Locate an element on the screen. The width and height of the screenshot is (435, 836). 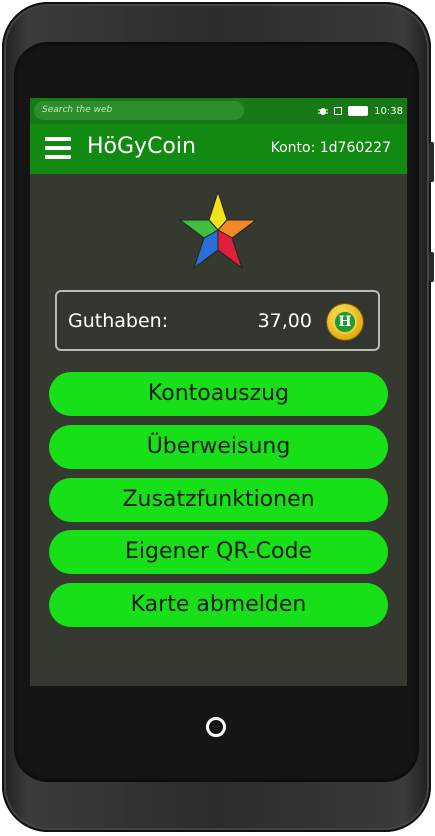
power-button is located at coordinates (431, 162).